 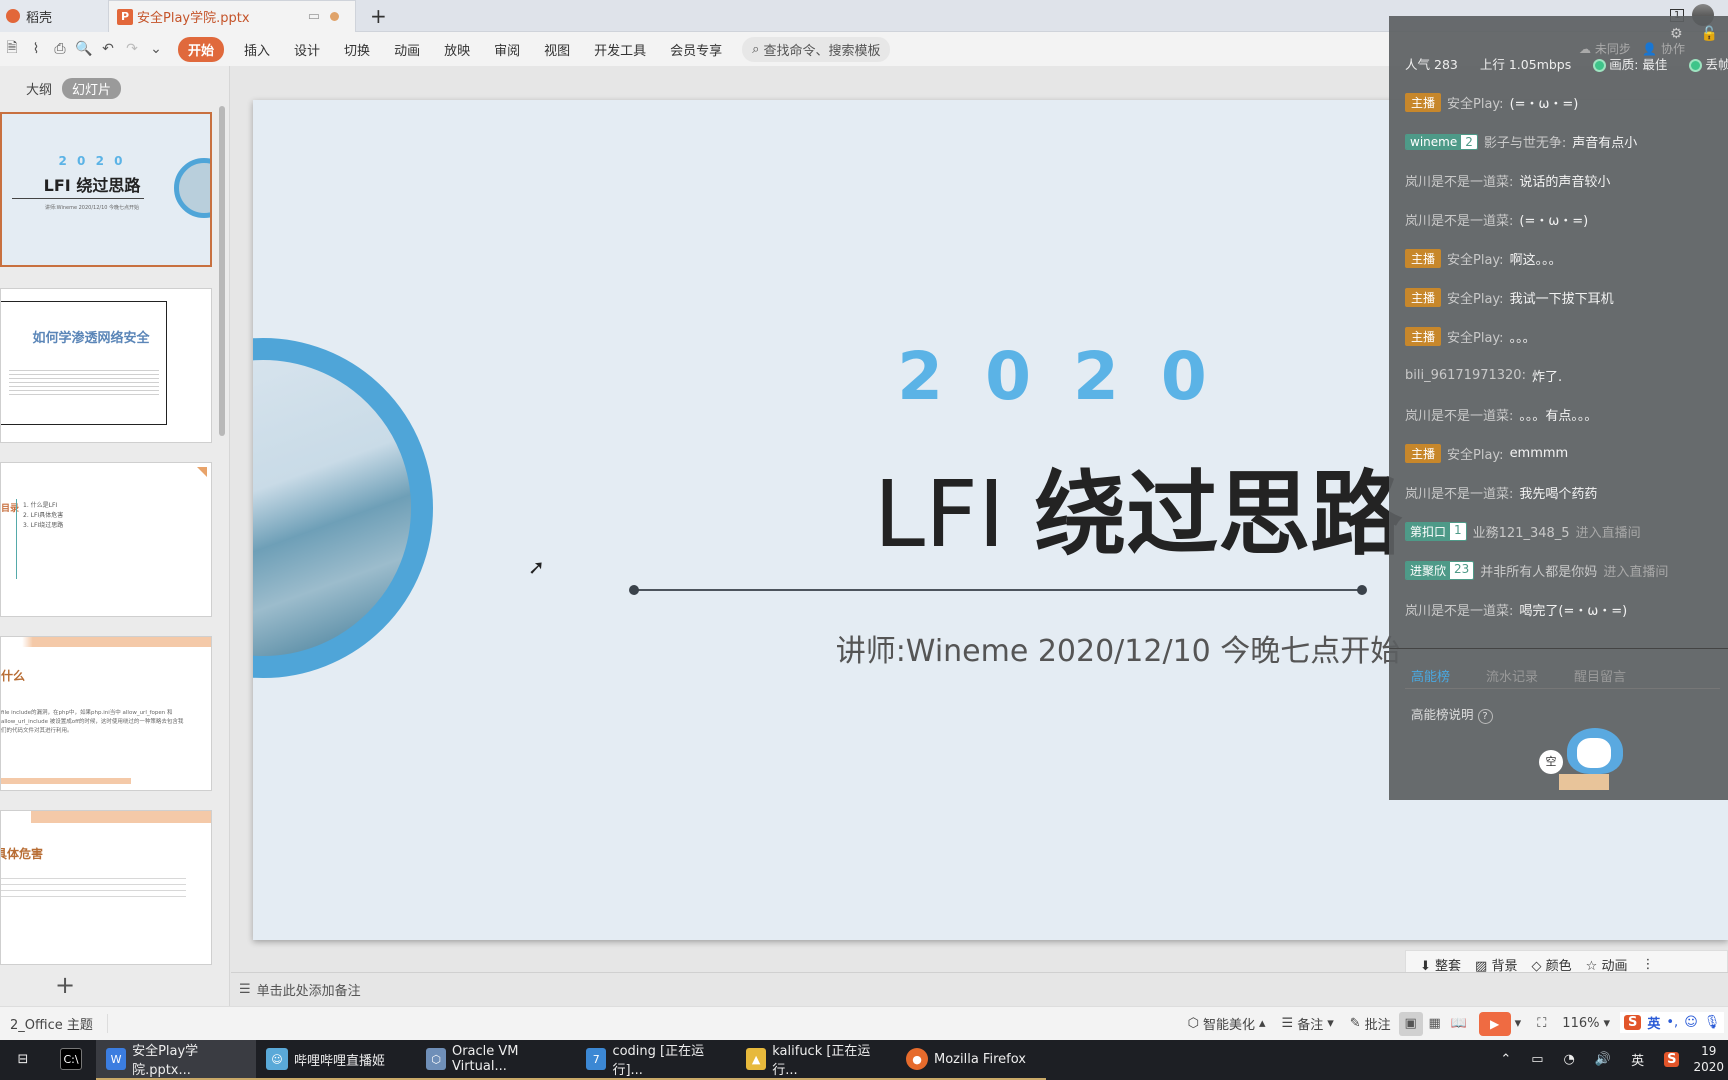 I want to click on save-icon: 🗎, so click(x=12, y=49).